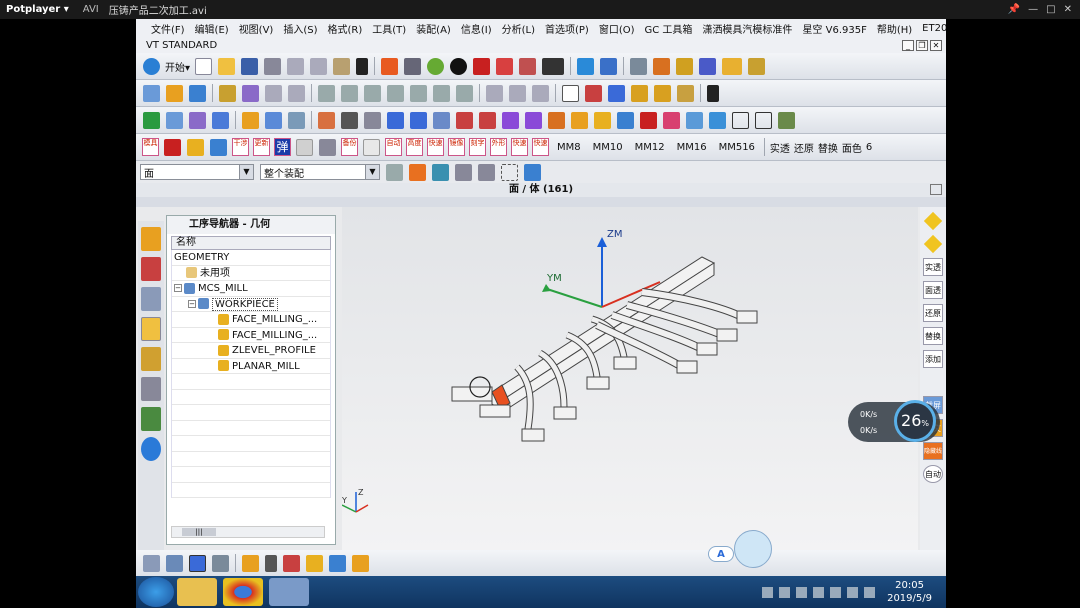 This screenshot has width=1080, height=608. Describe the element at coordinates (220, 563) in the screenshot. I see `method-view-icon` at that location.